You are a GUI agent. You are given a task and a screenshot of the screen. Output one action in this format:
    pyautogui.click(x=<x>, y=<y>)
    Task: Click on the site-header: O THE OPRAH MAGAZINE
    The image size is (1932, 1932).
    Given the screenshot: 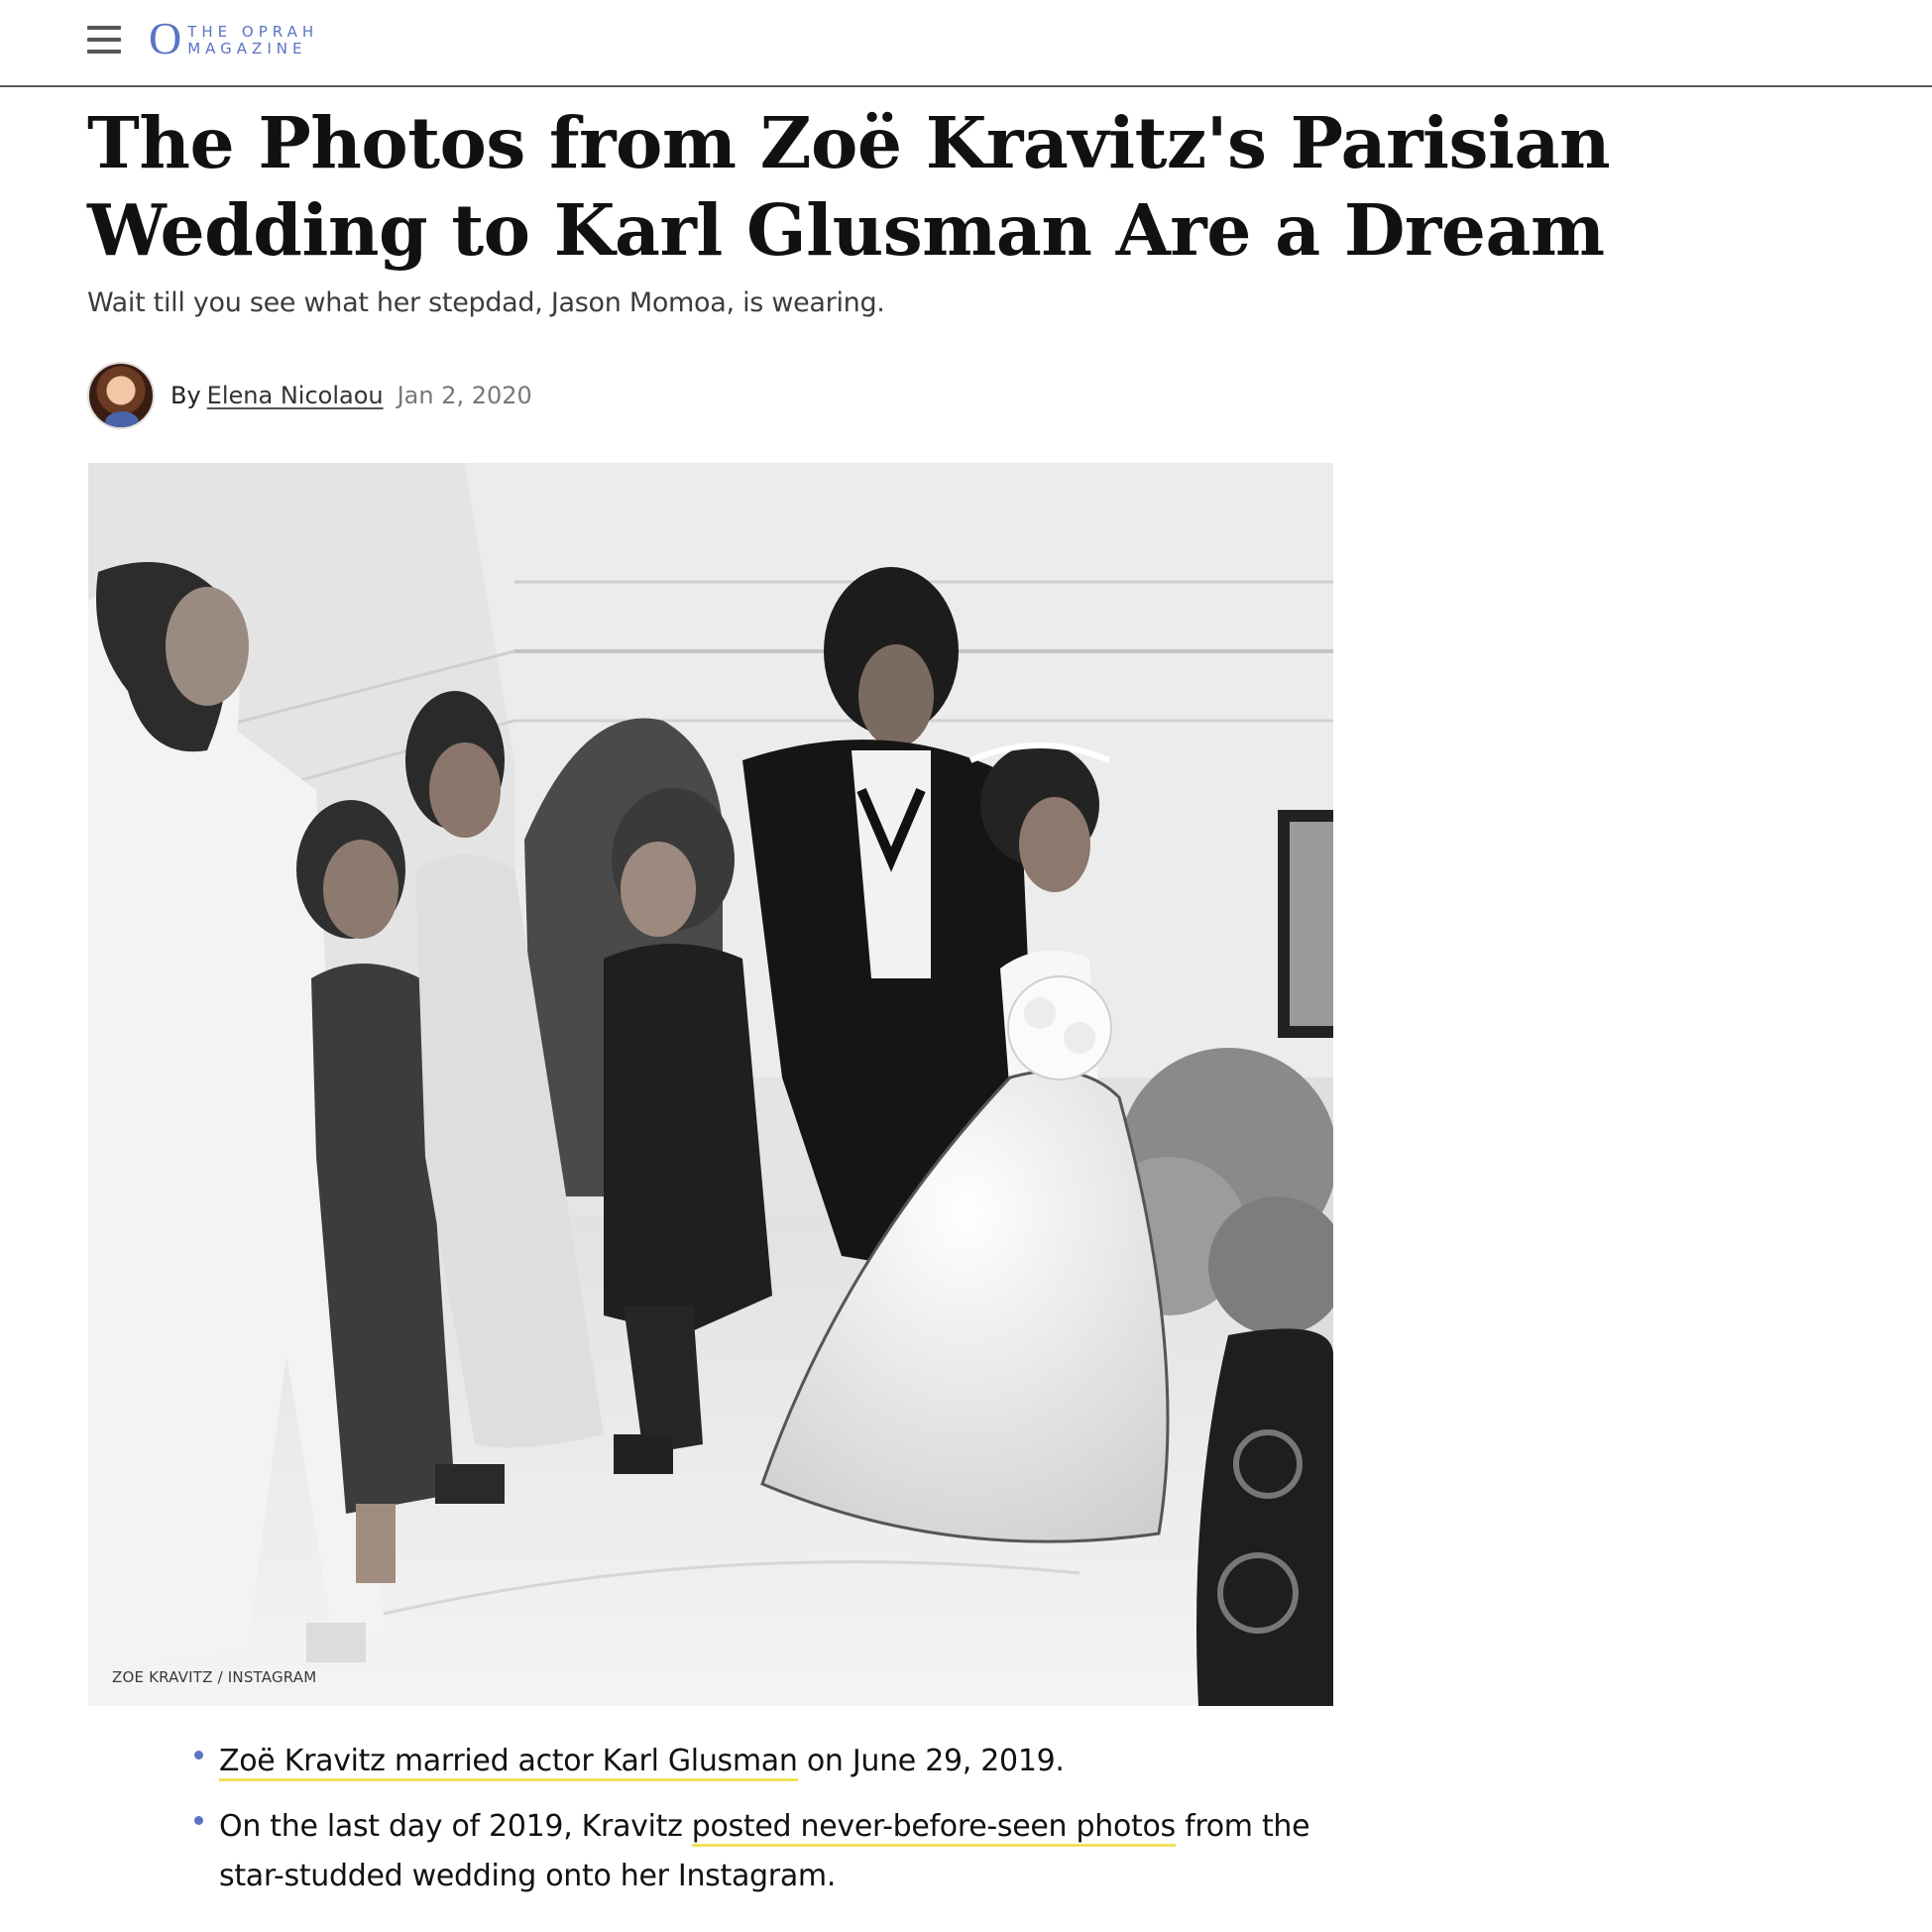 What is the action you would take?
    pyautogui.click(x=966, y=43)
    